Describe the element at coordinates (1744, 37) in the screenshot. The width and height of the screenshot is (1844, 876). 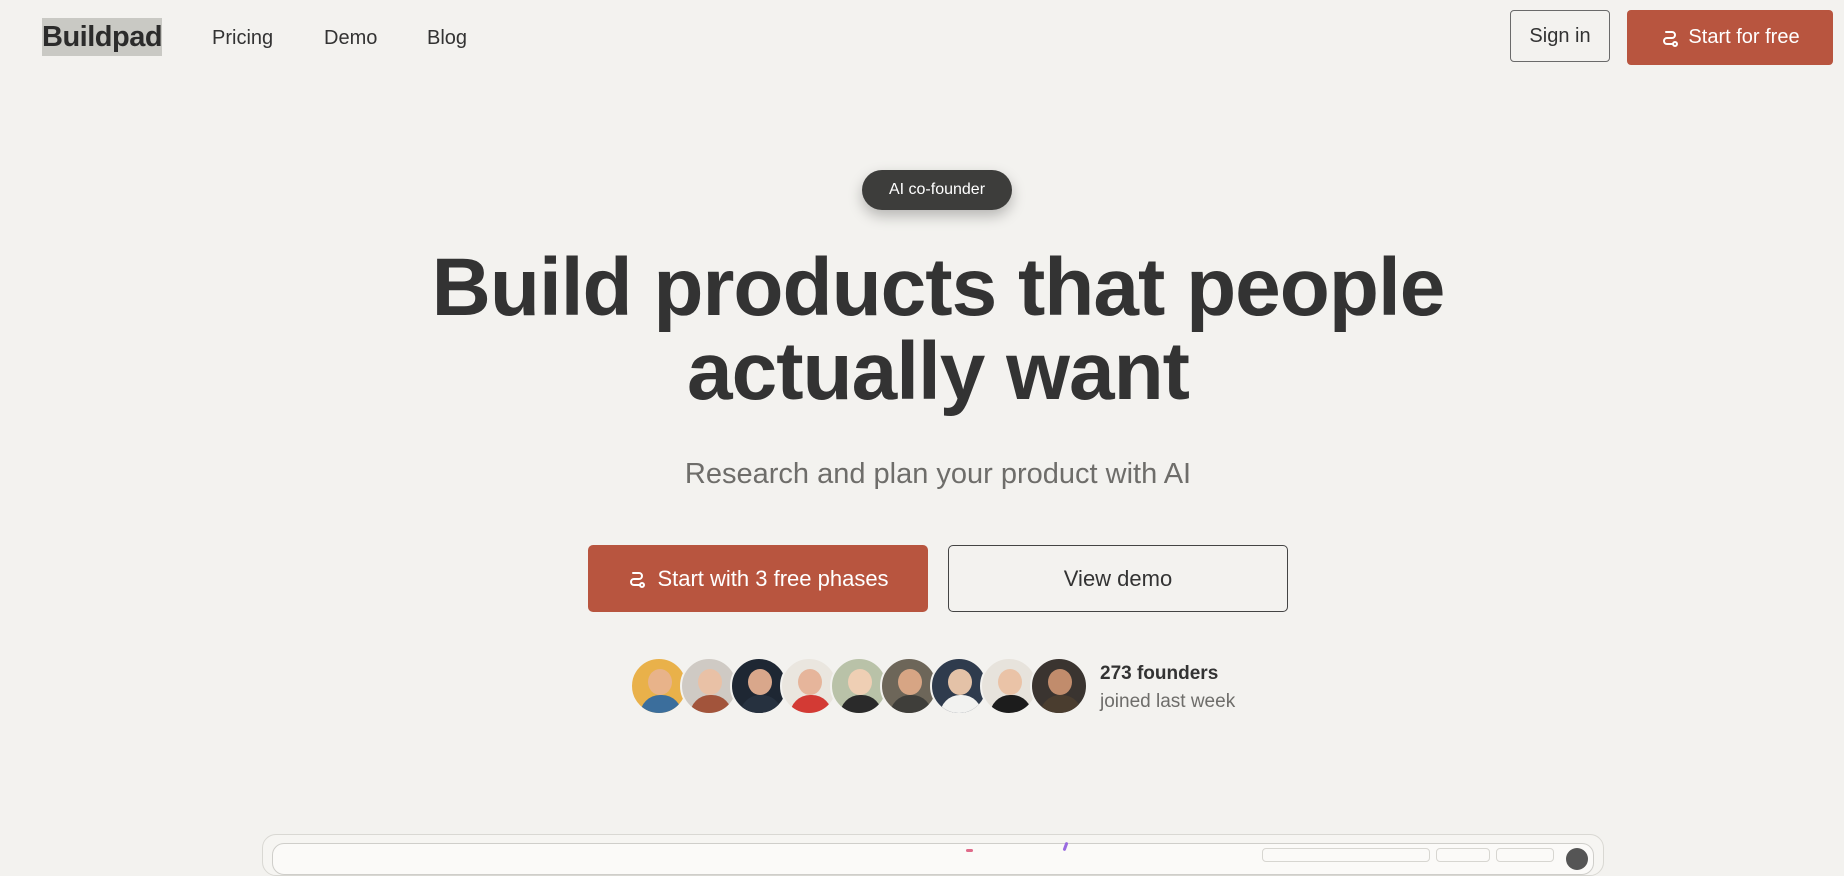
I see `start-for-free-label: Start for free` at that location.